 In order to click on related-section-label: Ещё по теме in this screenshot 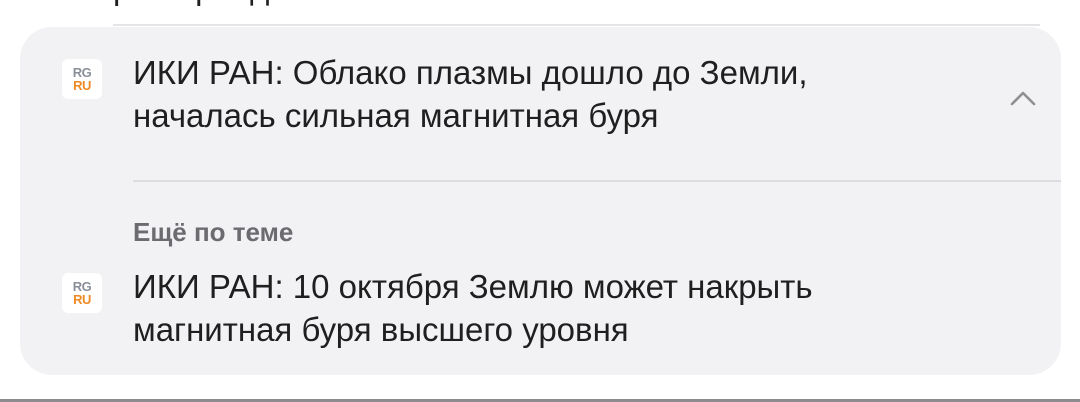, I will do `click(213, 232)`.